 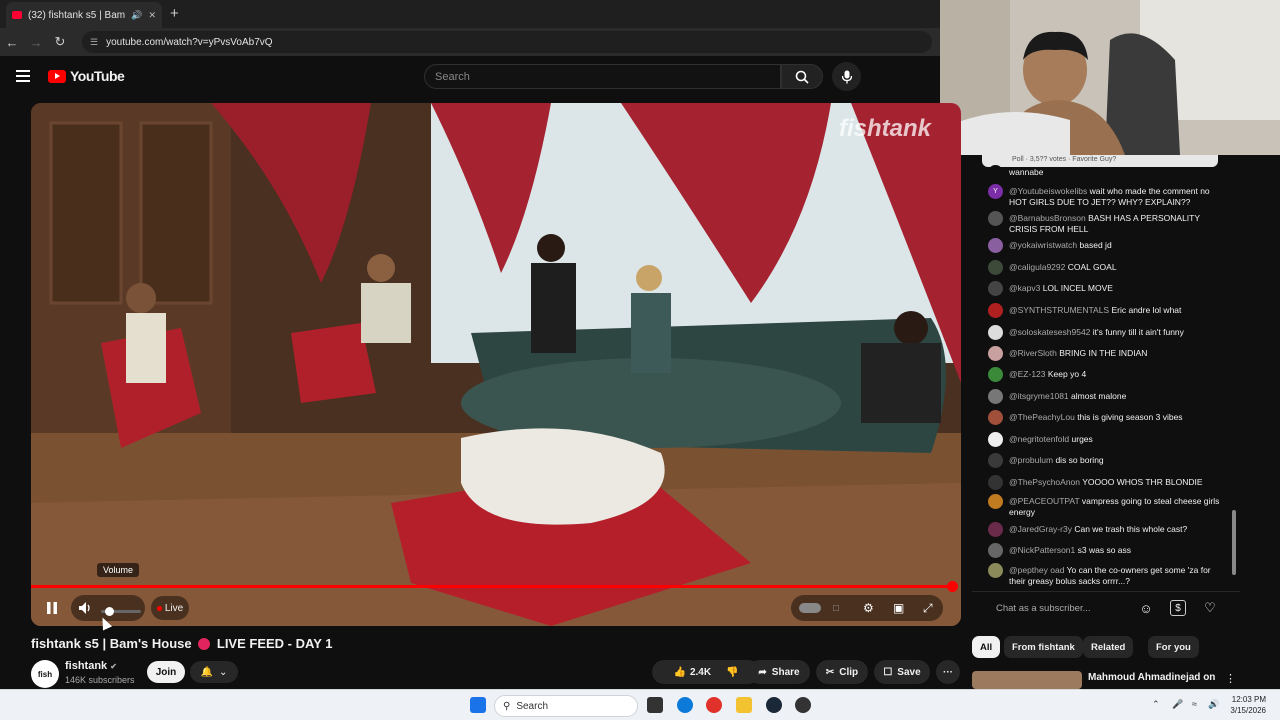 What do you see at coordinates (91, 666) in the screenshot?
I see `channel-name: fishtank ✔` at bounding box center [91, 666].